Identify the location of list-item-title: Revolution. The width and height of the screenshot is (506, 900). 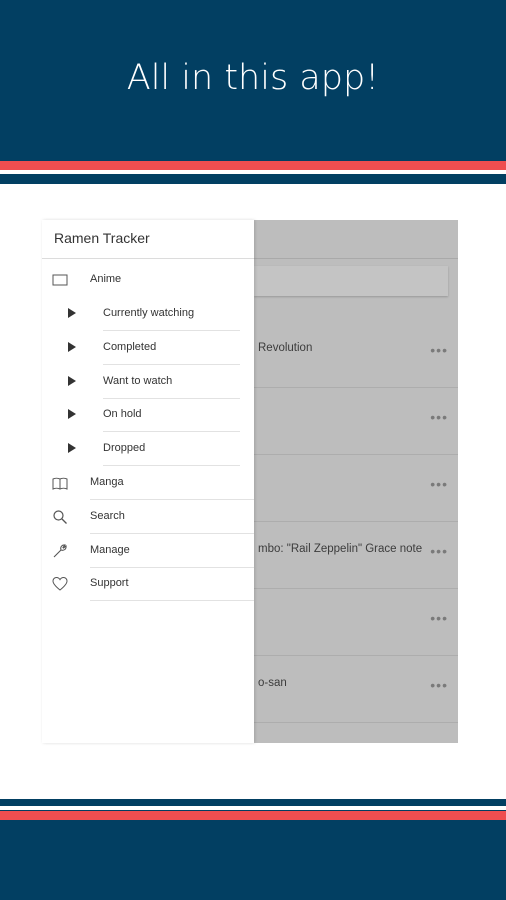
(285, 348).